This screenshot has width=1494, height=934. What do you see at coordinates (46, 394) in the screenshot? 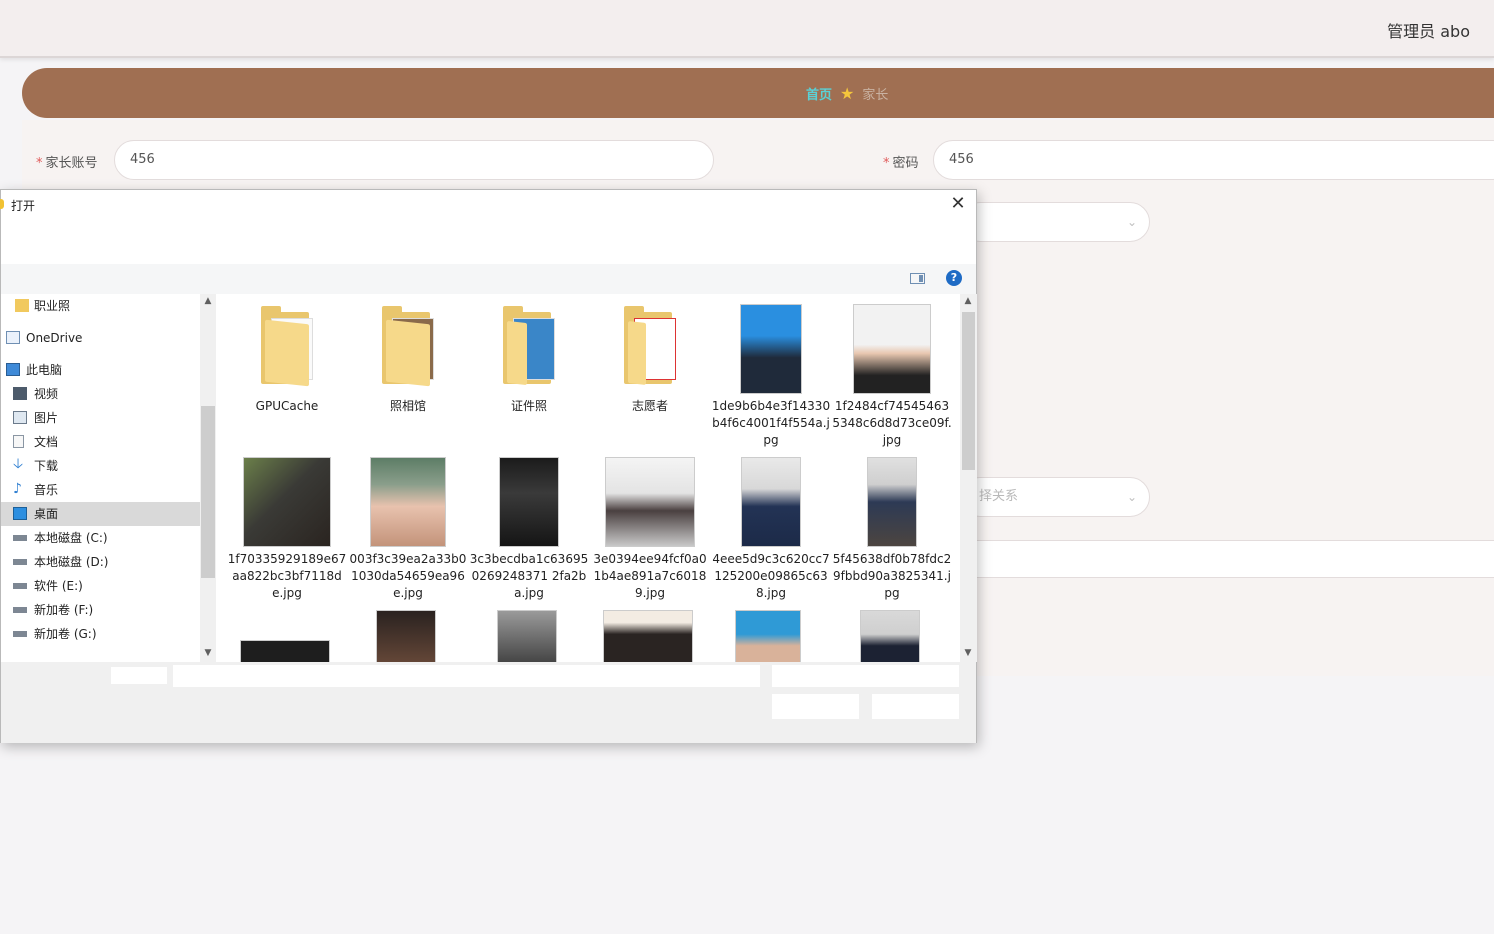
I see `nav-item-label: 视频` at bounding box center [46, 394].